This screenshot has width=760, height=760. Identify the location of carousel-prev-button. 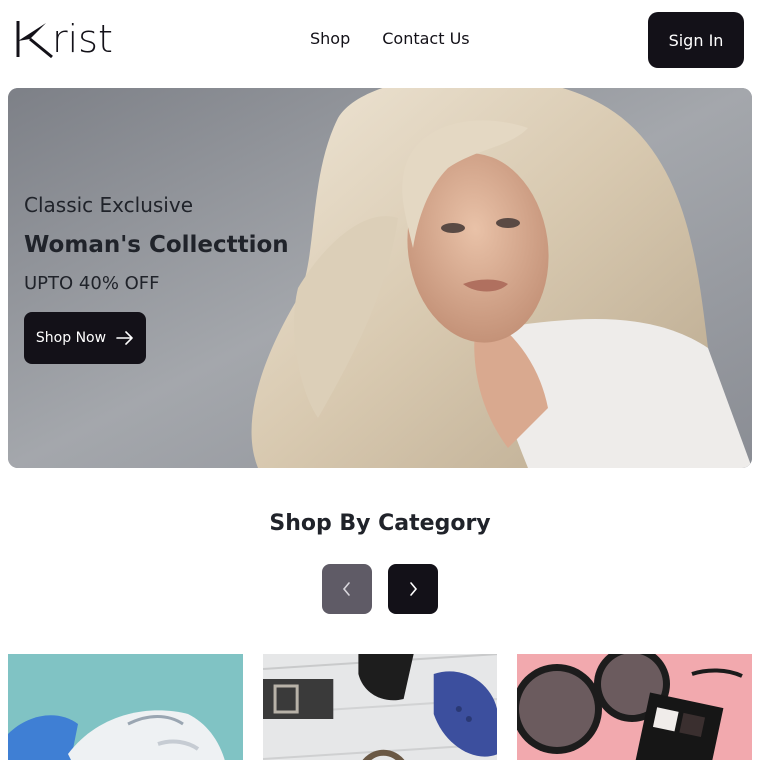
(347, 589).